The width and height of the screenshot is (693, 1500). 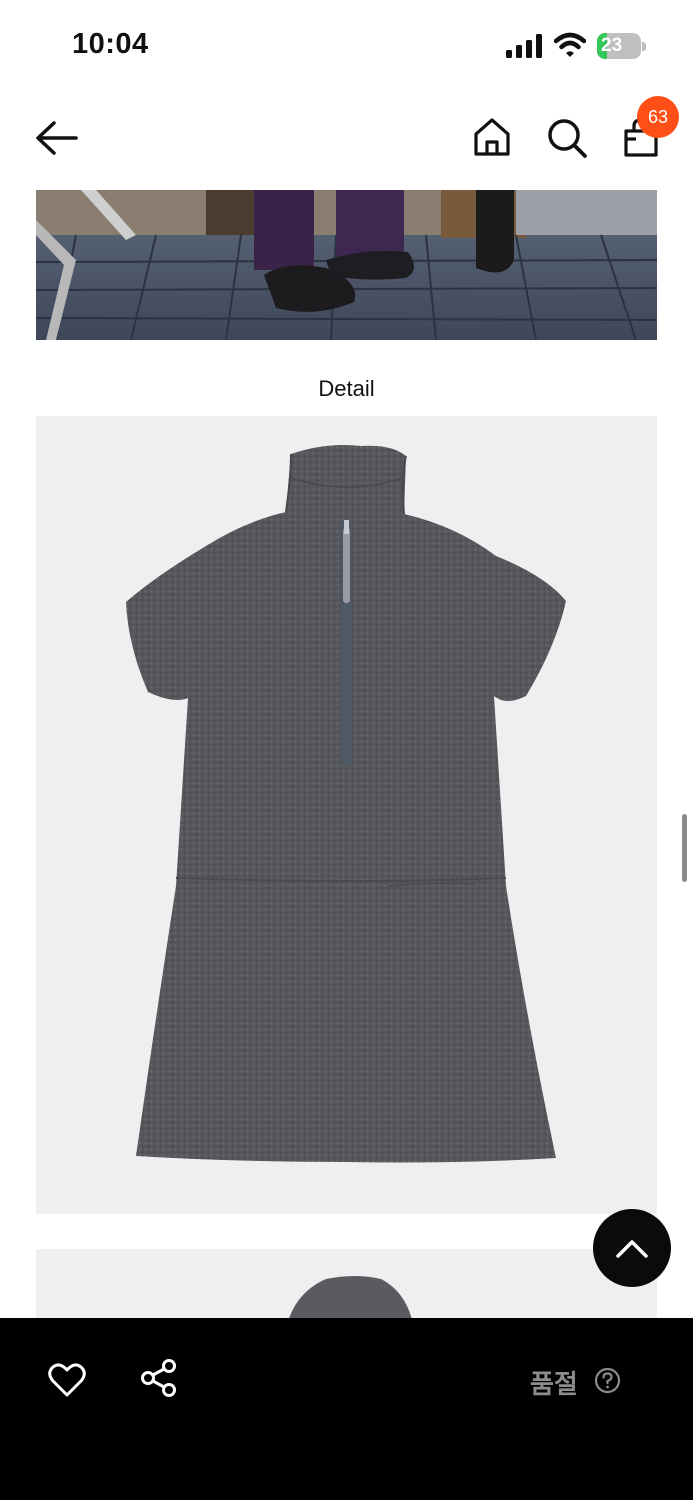 I want to click on search-icon, so click(x=567, y=138).